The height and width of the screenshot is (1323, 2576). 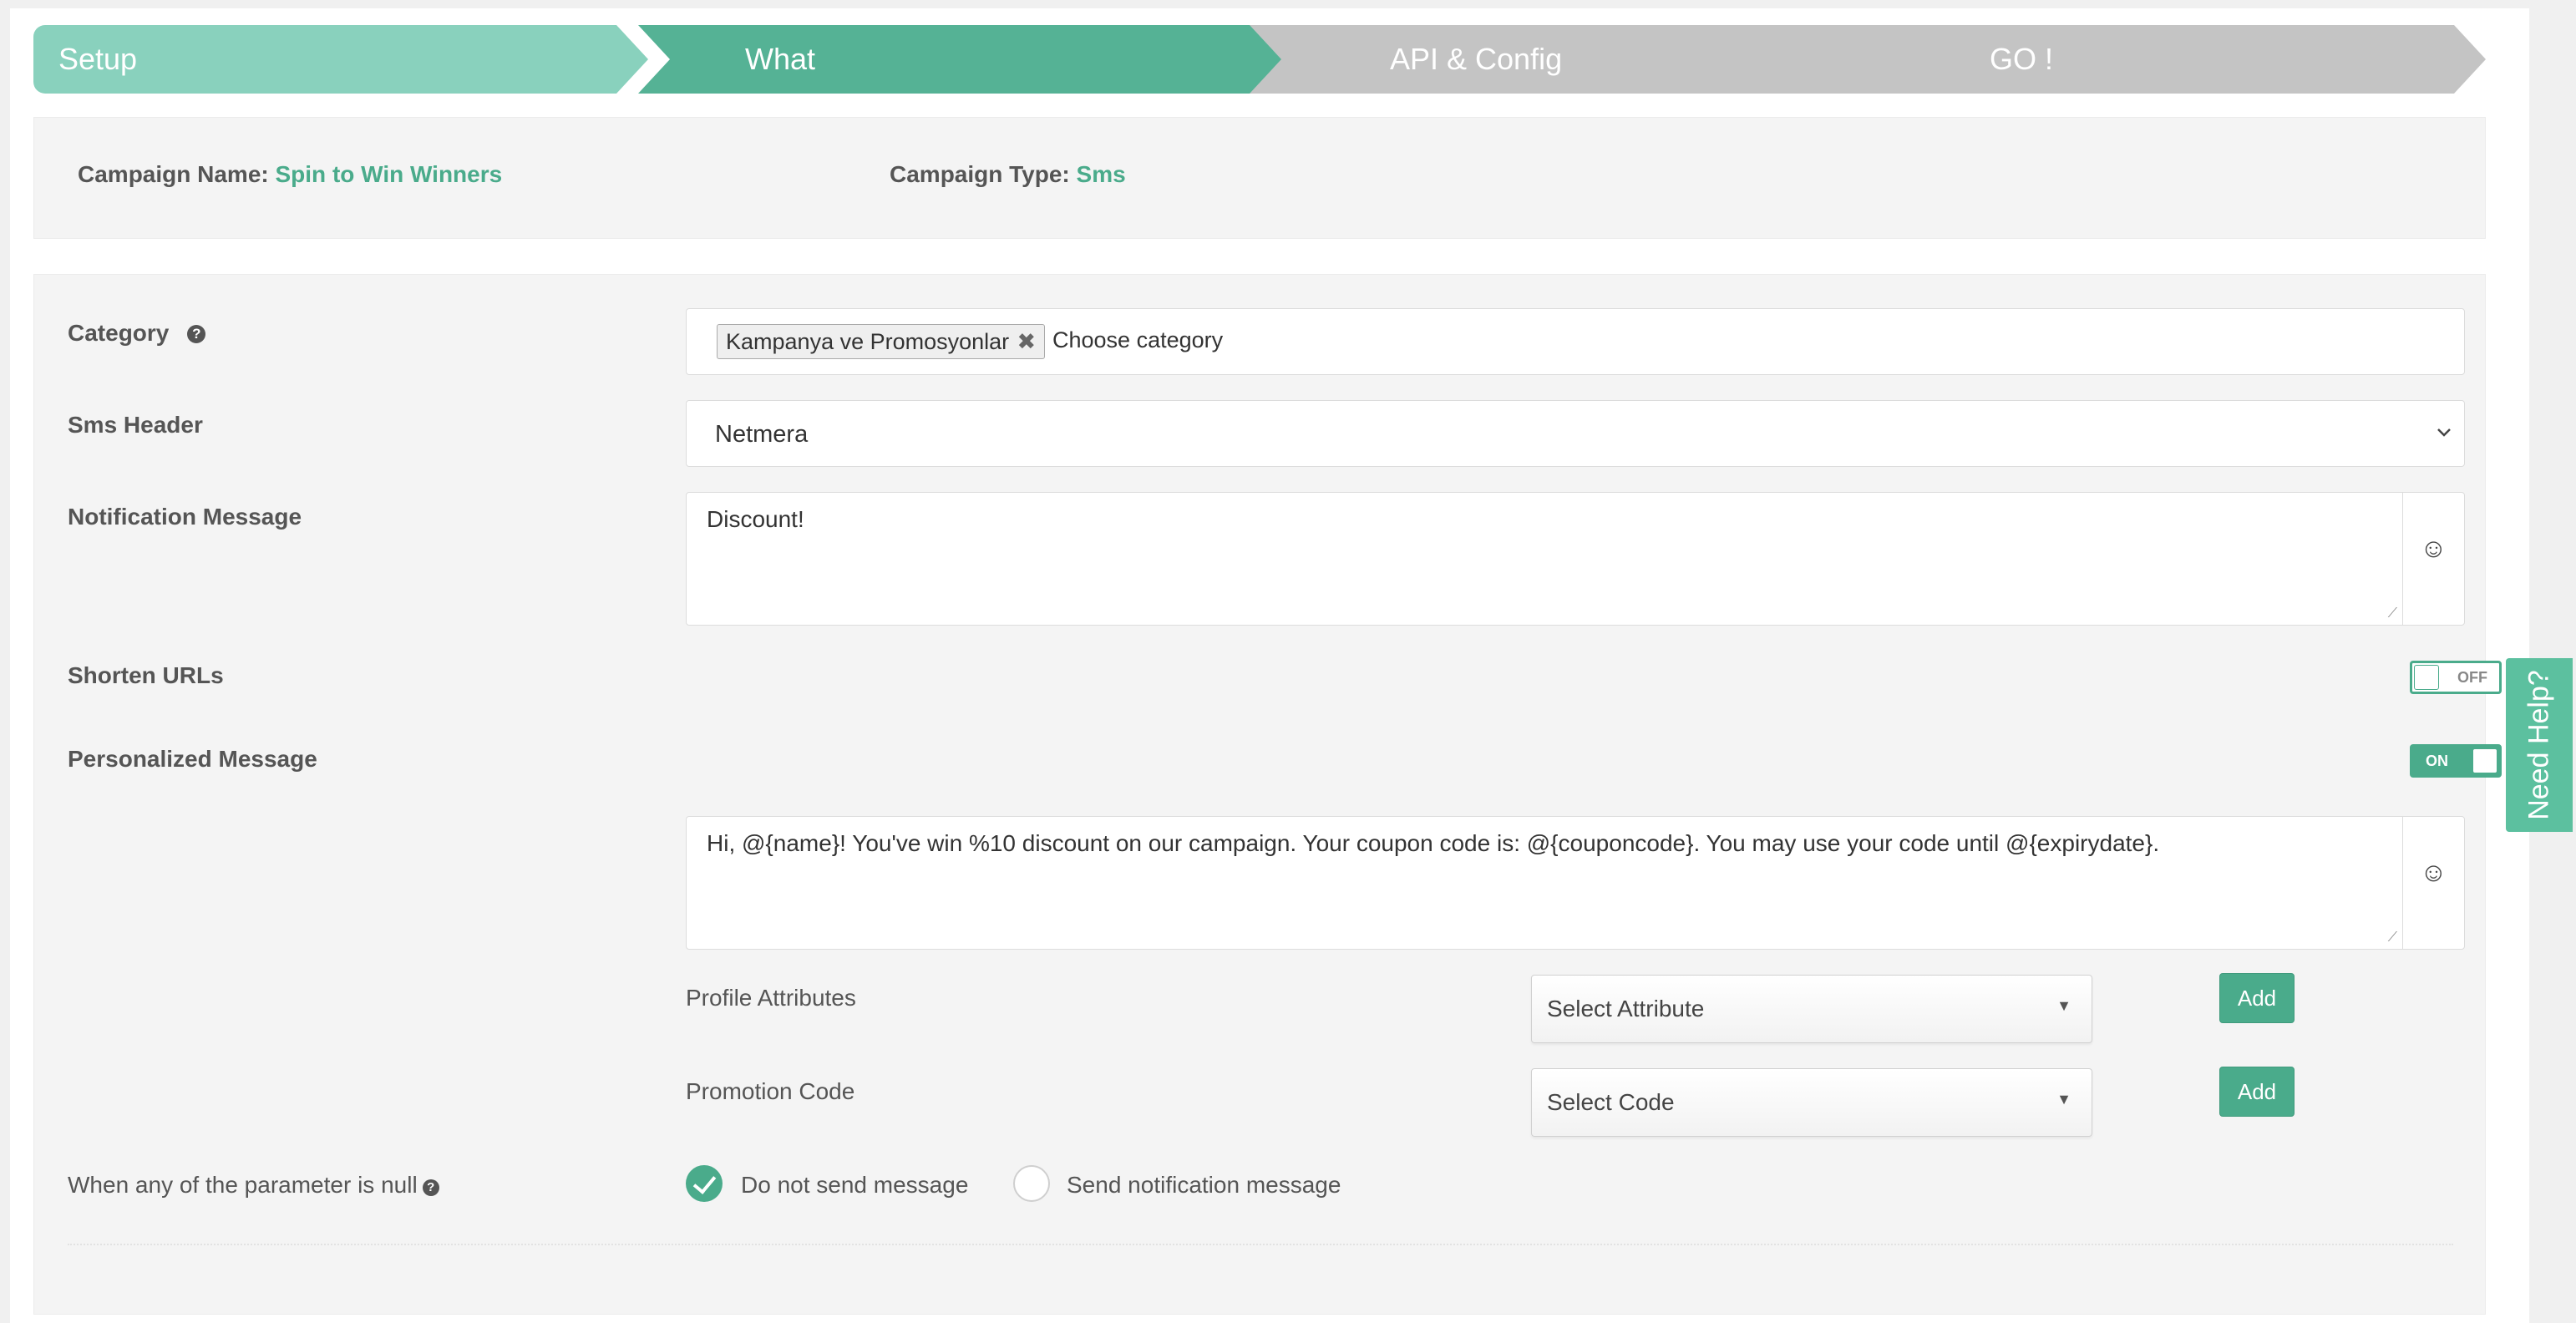 What do you see at coordinates (770, 1091) in the screenshot?
I see `promotion-code-label: Promotion Code` at bounding box center [770, 1091].